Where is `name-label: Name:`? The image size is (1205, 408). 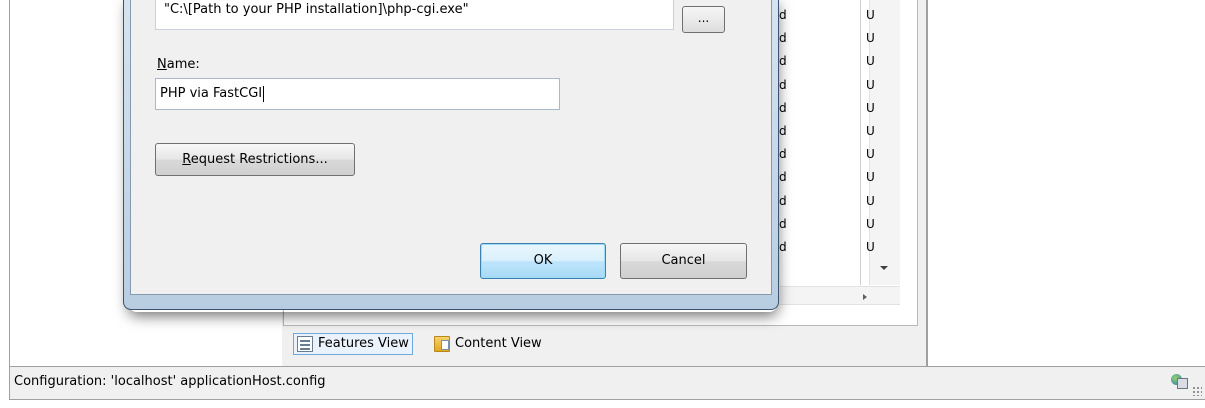 name-label: Name: is located at coordinates (178, 64).